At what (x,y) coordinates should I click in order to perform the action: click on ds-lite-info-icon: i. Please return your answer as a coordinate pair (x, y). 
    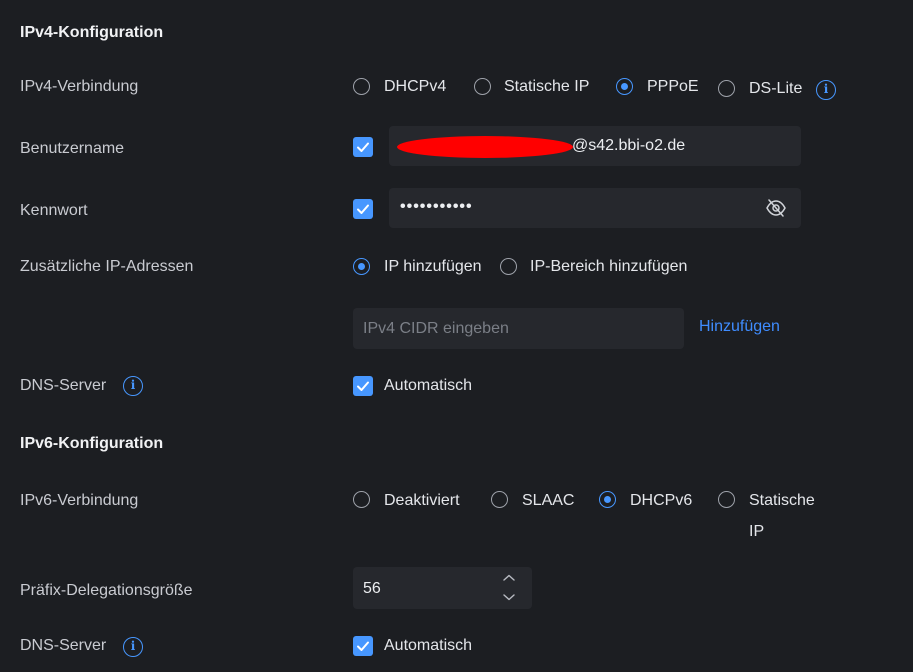
    Looking at the image, I should click on (826, 90).